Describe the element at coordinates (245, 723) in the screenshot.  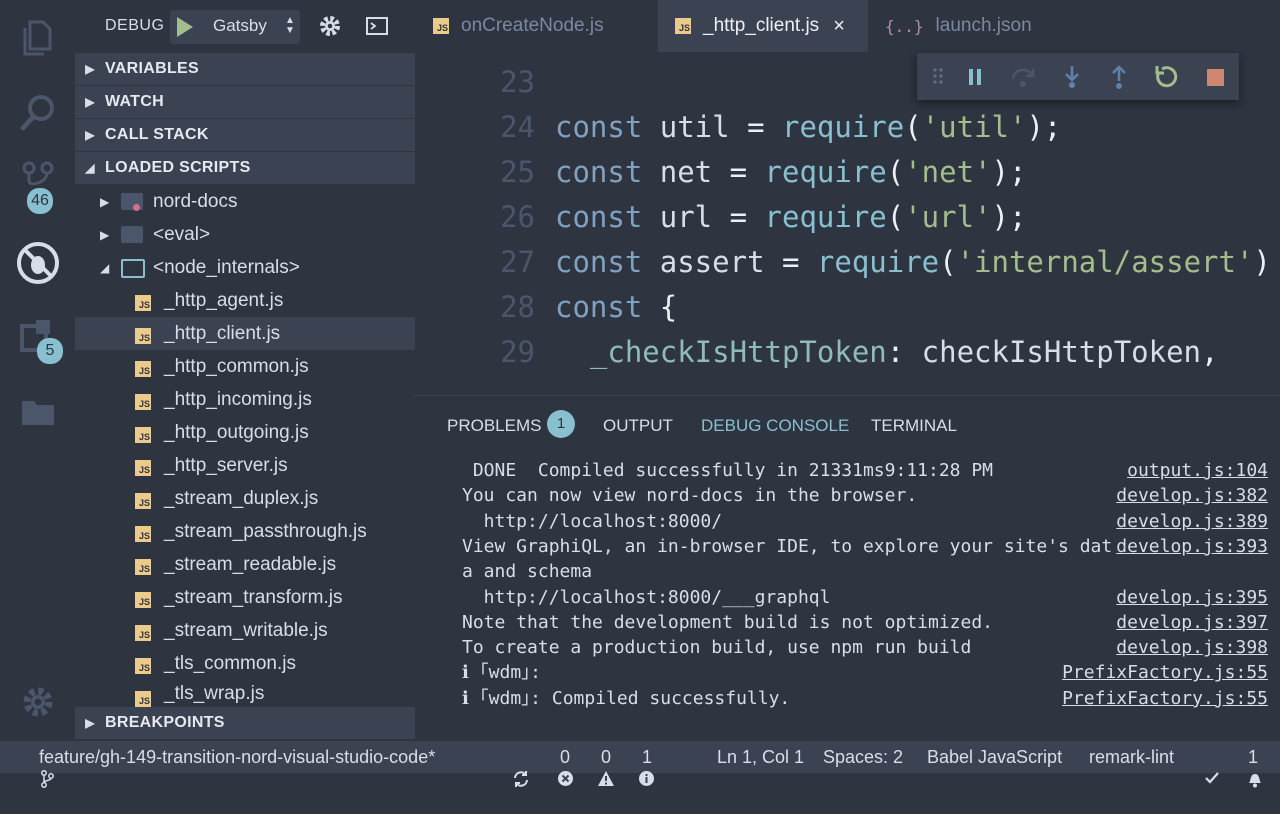
I see `breakpoints-section: ▶ BREAKPOINTS` at that location.